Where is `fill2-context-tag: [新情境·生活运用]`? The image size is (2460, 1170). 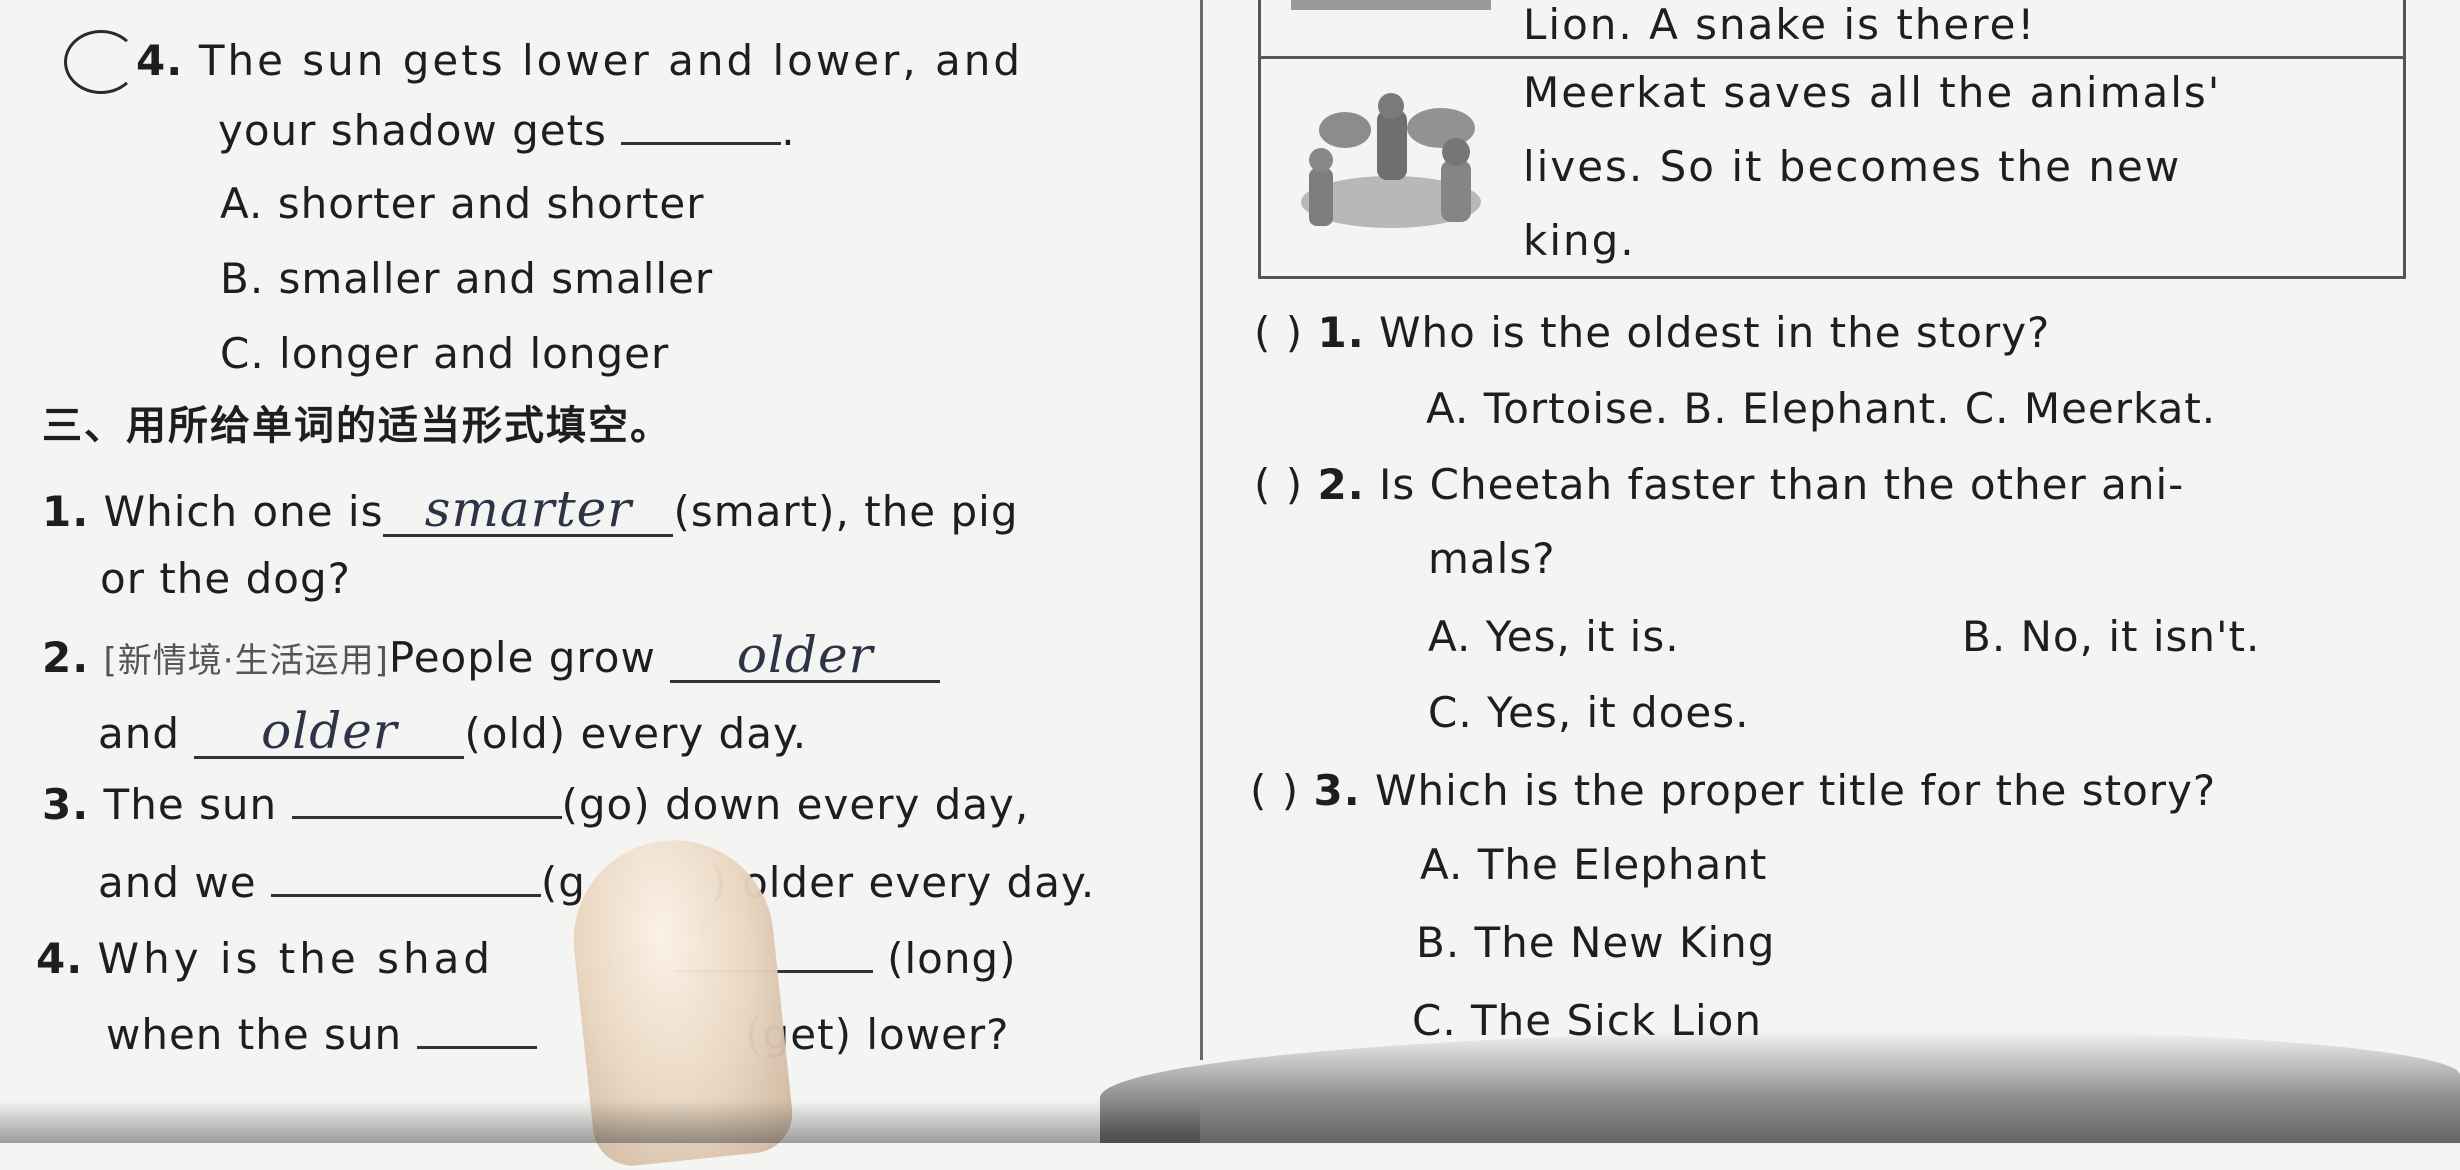
fill2-context-tag: [新情境·生活运用] is located at coordinates (246, 661).